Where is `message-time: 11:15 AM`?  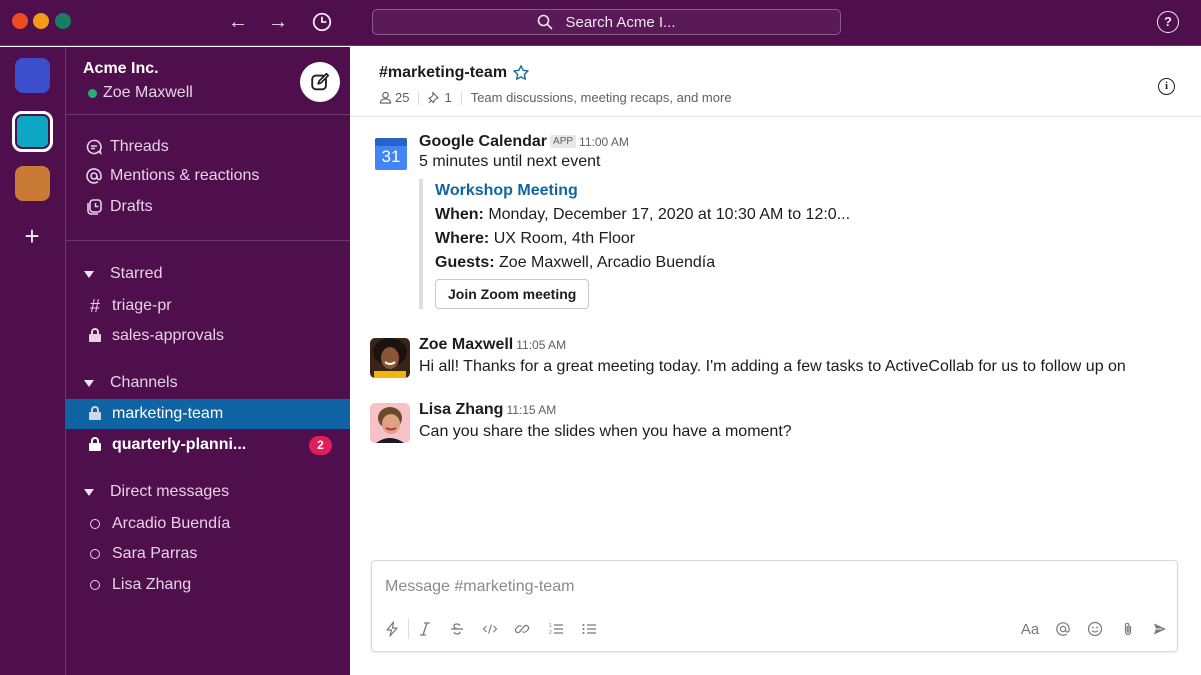 message-time: 11:15 AM is located at coordinates (531, 410).